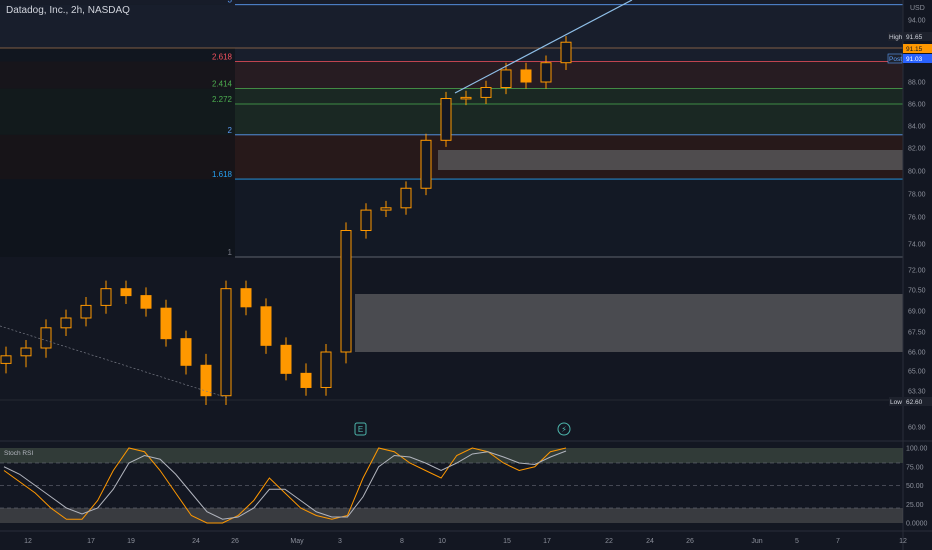 This screenshot has width=932, height=550. What do you see at coordinates (917, 333) in the screenshot?
I see `price-axis-tick: 67.50` at bounding box center [917, 333].